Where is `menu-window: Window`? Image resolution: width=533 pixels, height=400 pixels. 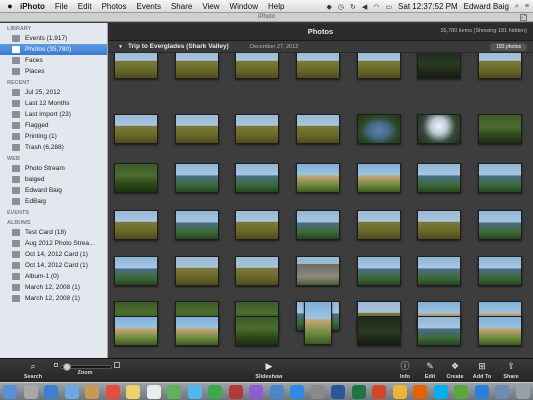 menu-window: Window is located at coordinates (244, 6).